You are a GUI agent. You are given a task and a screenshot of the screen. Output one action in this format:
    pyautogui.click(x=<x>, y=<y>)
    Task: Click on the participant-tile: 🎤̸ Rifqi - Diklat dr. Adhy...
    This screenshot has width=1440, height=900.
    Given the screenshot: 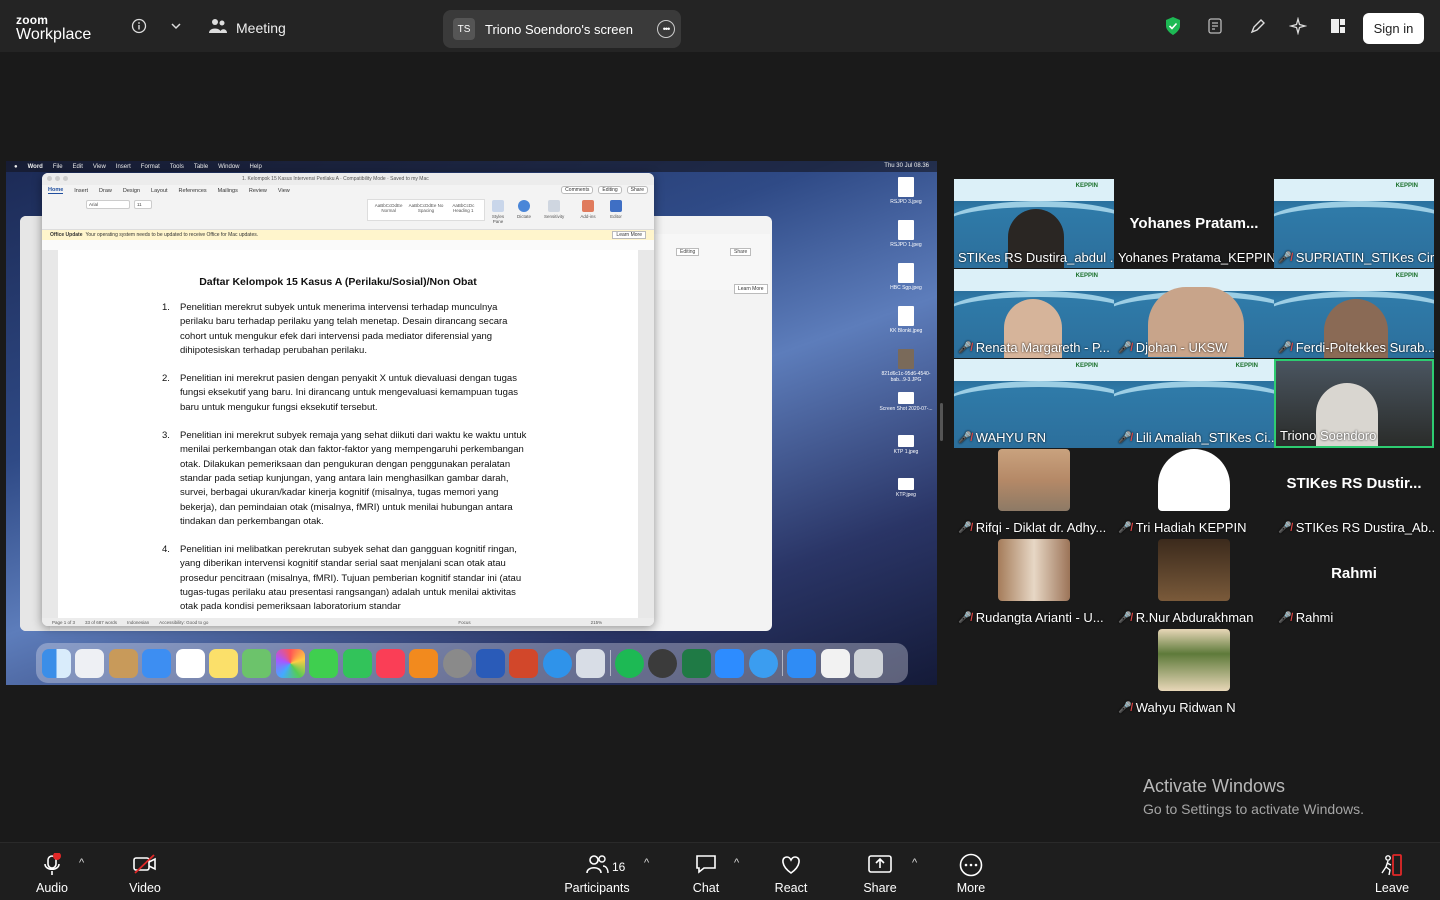 What is the action you would take?
    pyautogui.click(x=1034, y=493)
    